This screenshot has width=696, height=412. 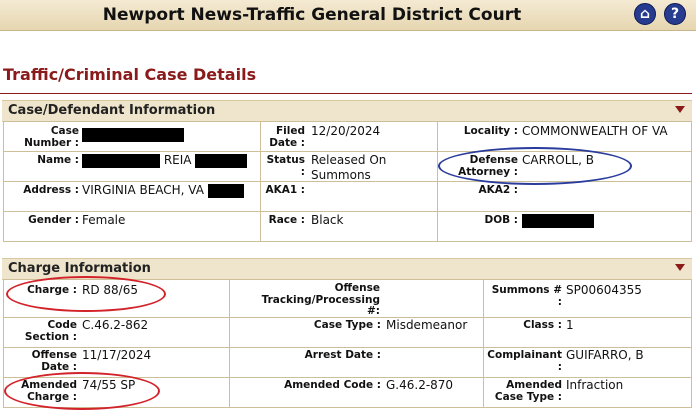 I want to click on summons-label: Summons # :, so click(x=526, y=296).